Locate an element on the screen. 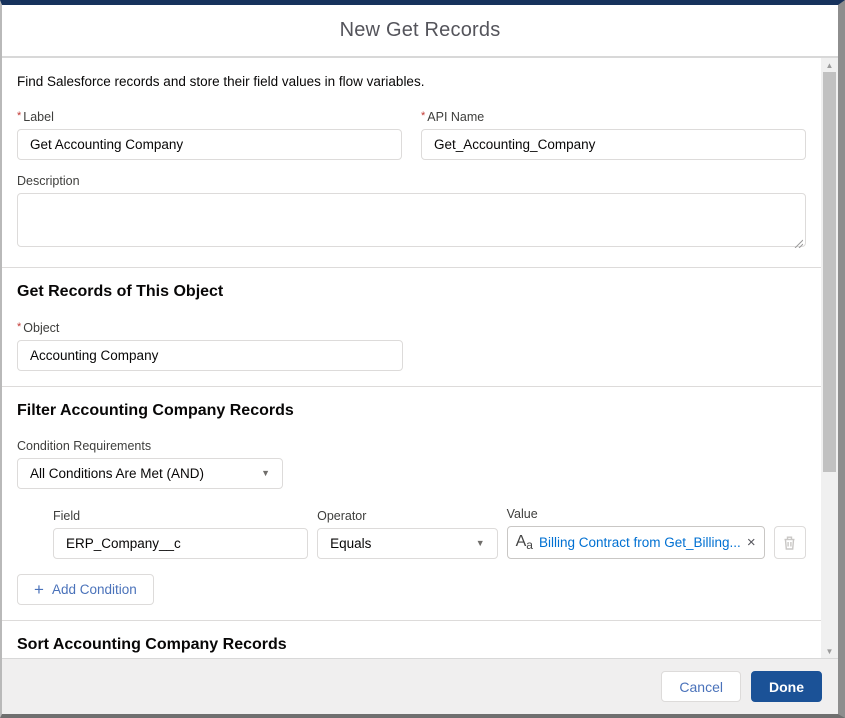 The height and width of the screenshot is (718, 845). scrollbar: ▲ ▼ is located at coordinates (829, 358).